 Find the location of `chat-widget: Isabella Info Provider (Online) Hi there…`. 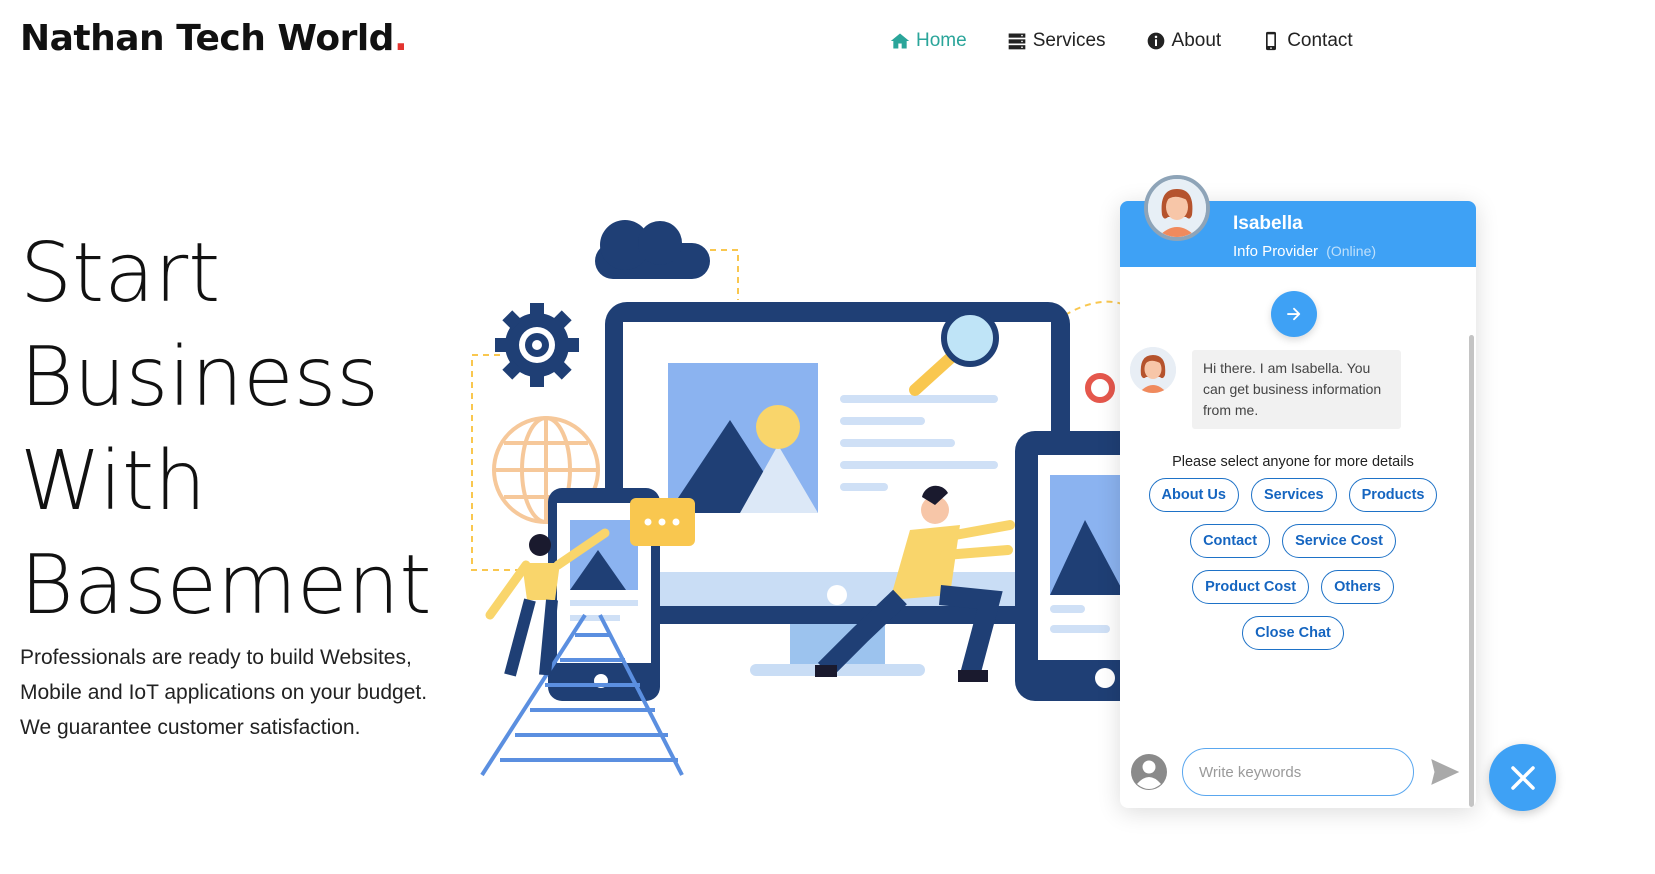

chat-widget: Isabella Info Provider (Online) Hi there… is located at coordinates (1298, 504).